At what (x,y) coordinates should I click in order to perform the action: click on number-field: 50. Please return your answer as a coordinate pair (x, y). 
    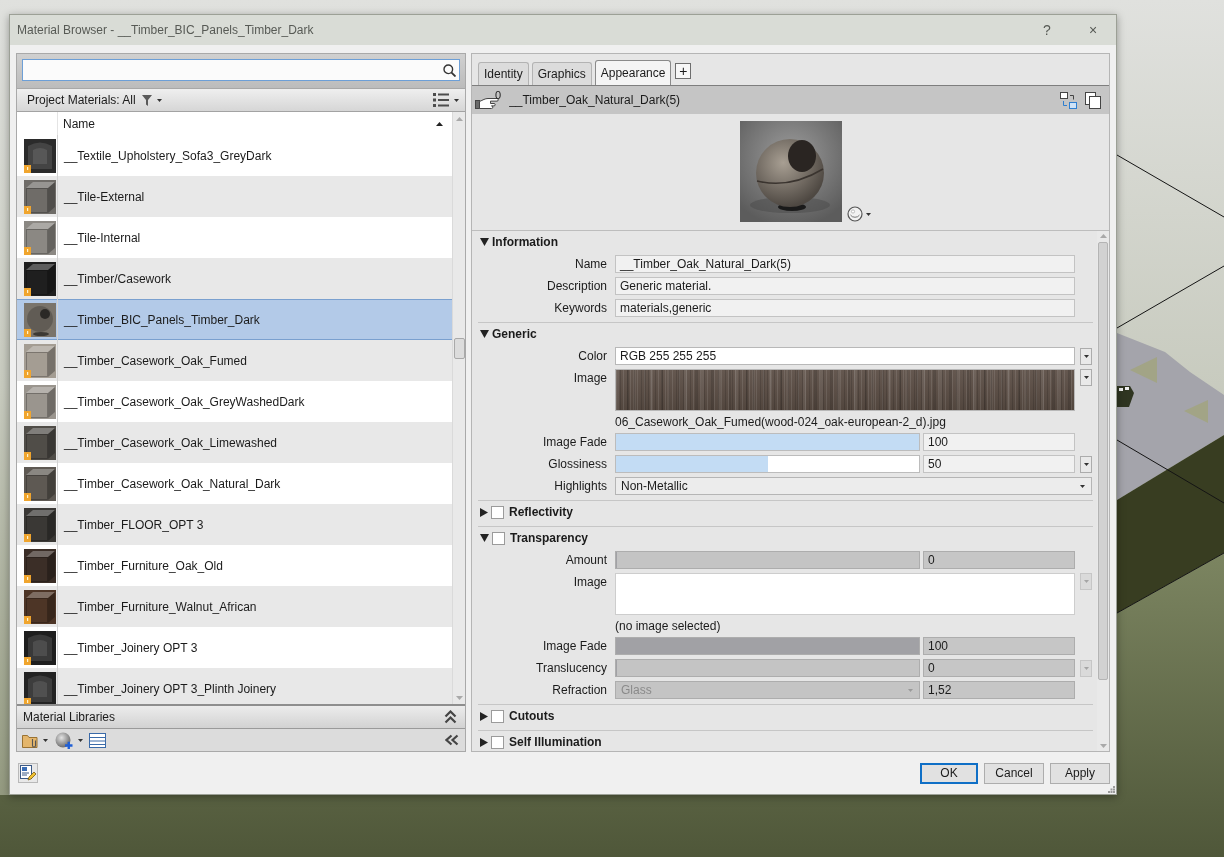
    Looking at the image, I should click on (999, 464).